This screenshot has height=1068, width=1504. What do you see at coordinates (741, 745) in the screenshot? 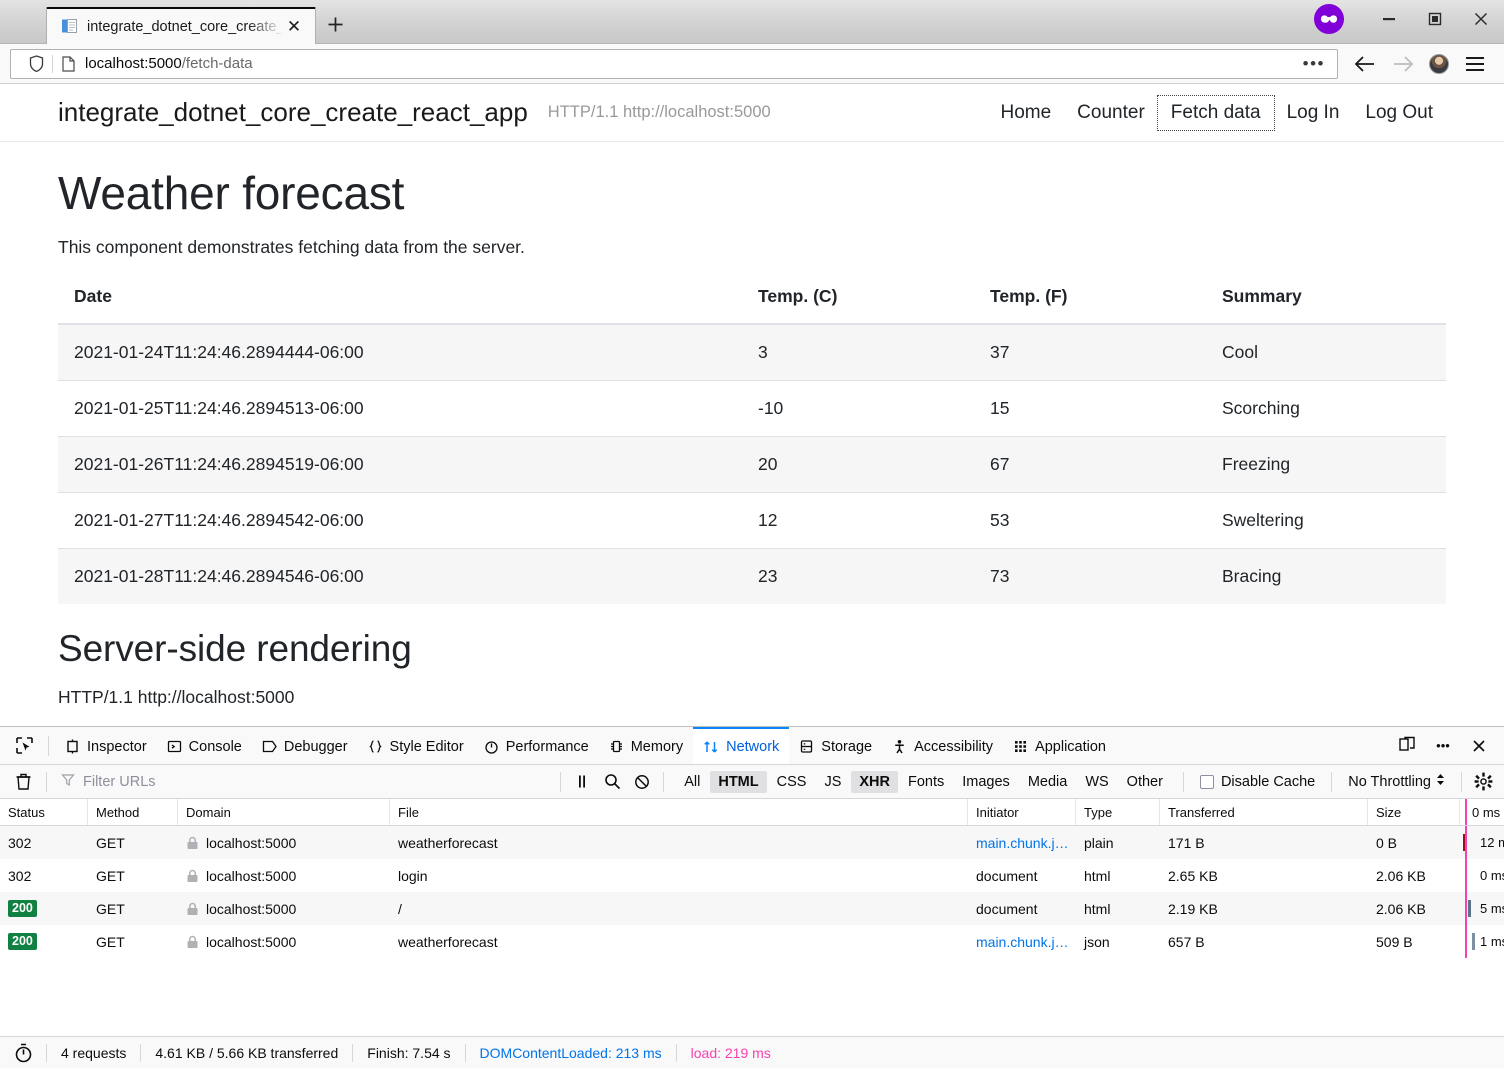
I see `devtools-tab-network: Network` at bounding box center [741, 745].